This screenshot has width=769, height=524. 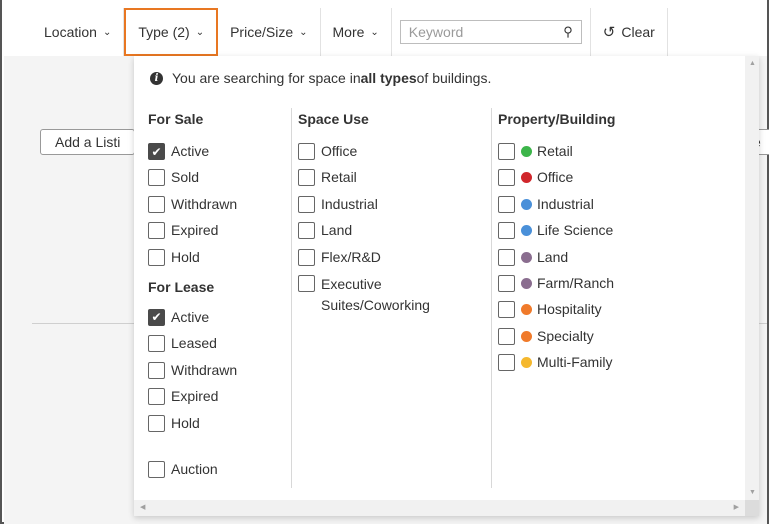 What do you see at coordinates (555, 177) in the screenshot?
I see `option-label: Office` at bounding box center [555, 177].